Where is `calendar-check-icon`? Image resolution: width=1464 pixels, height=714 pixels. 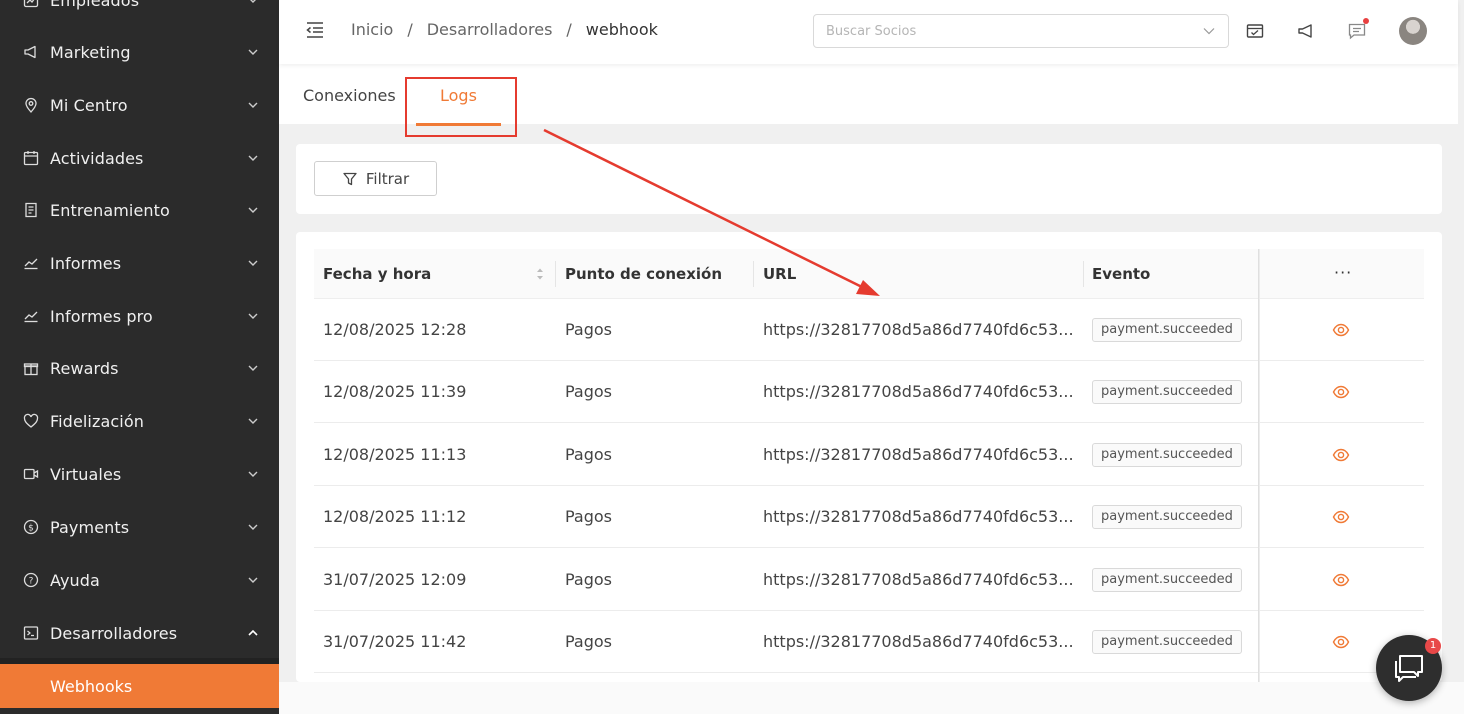 calendar-check-icon is located at coordinates (1255, 31).